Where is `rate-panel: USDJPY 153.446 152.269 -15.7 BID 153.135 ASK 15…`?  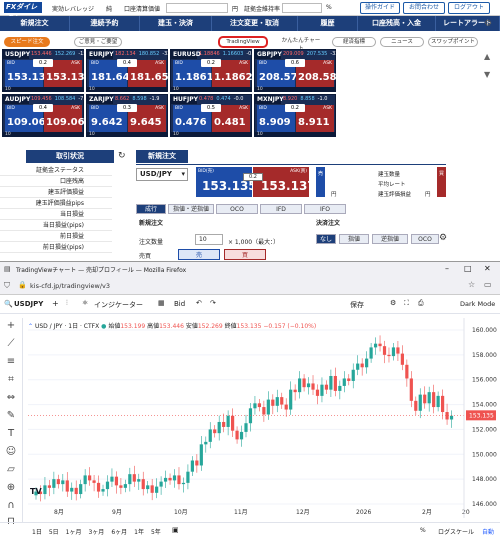
rate-panel: USDJPY 153.446 152.269 -15.7 BID 153.135 ASK 15… is located at coordinates (47, 70).